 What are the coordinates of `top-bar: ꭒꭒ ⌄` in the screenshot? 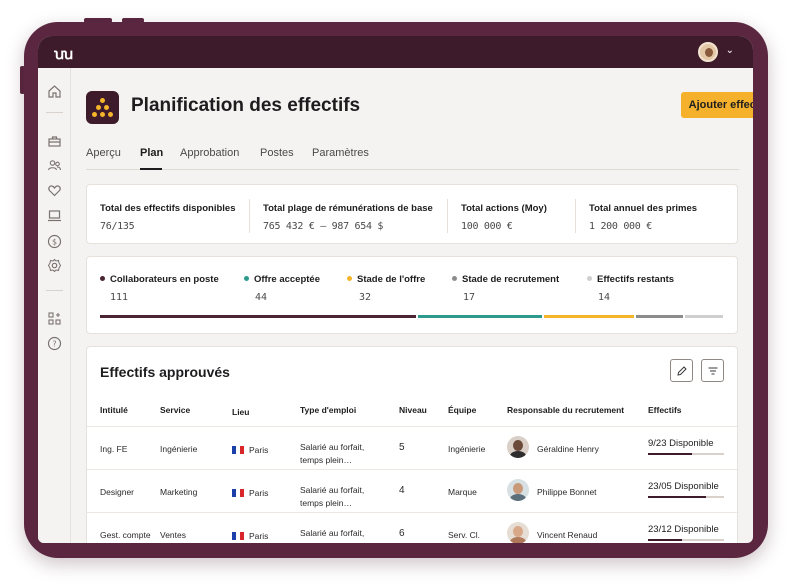 It's located at (395, 52).